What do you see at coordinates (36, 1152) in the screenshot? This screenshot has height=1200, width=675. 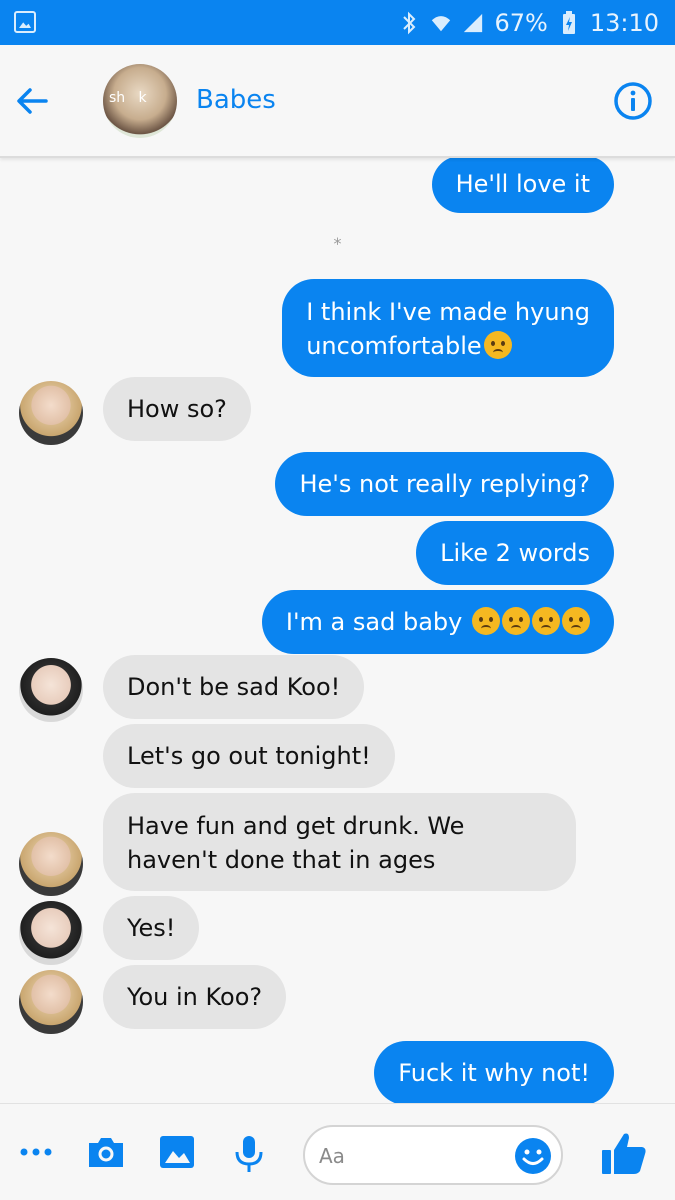 I see `more-icon` at bounding box center [36, 1152].